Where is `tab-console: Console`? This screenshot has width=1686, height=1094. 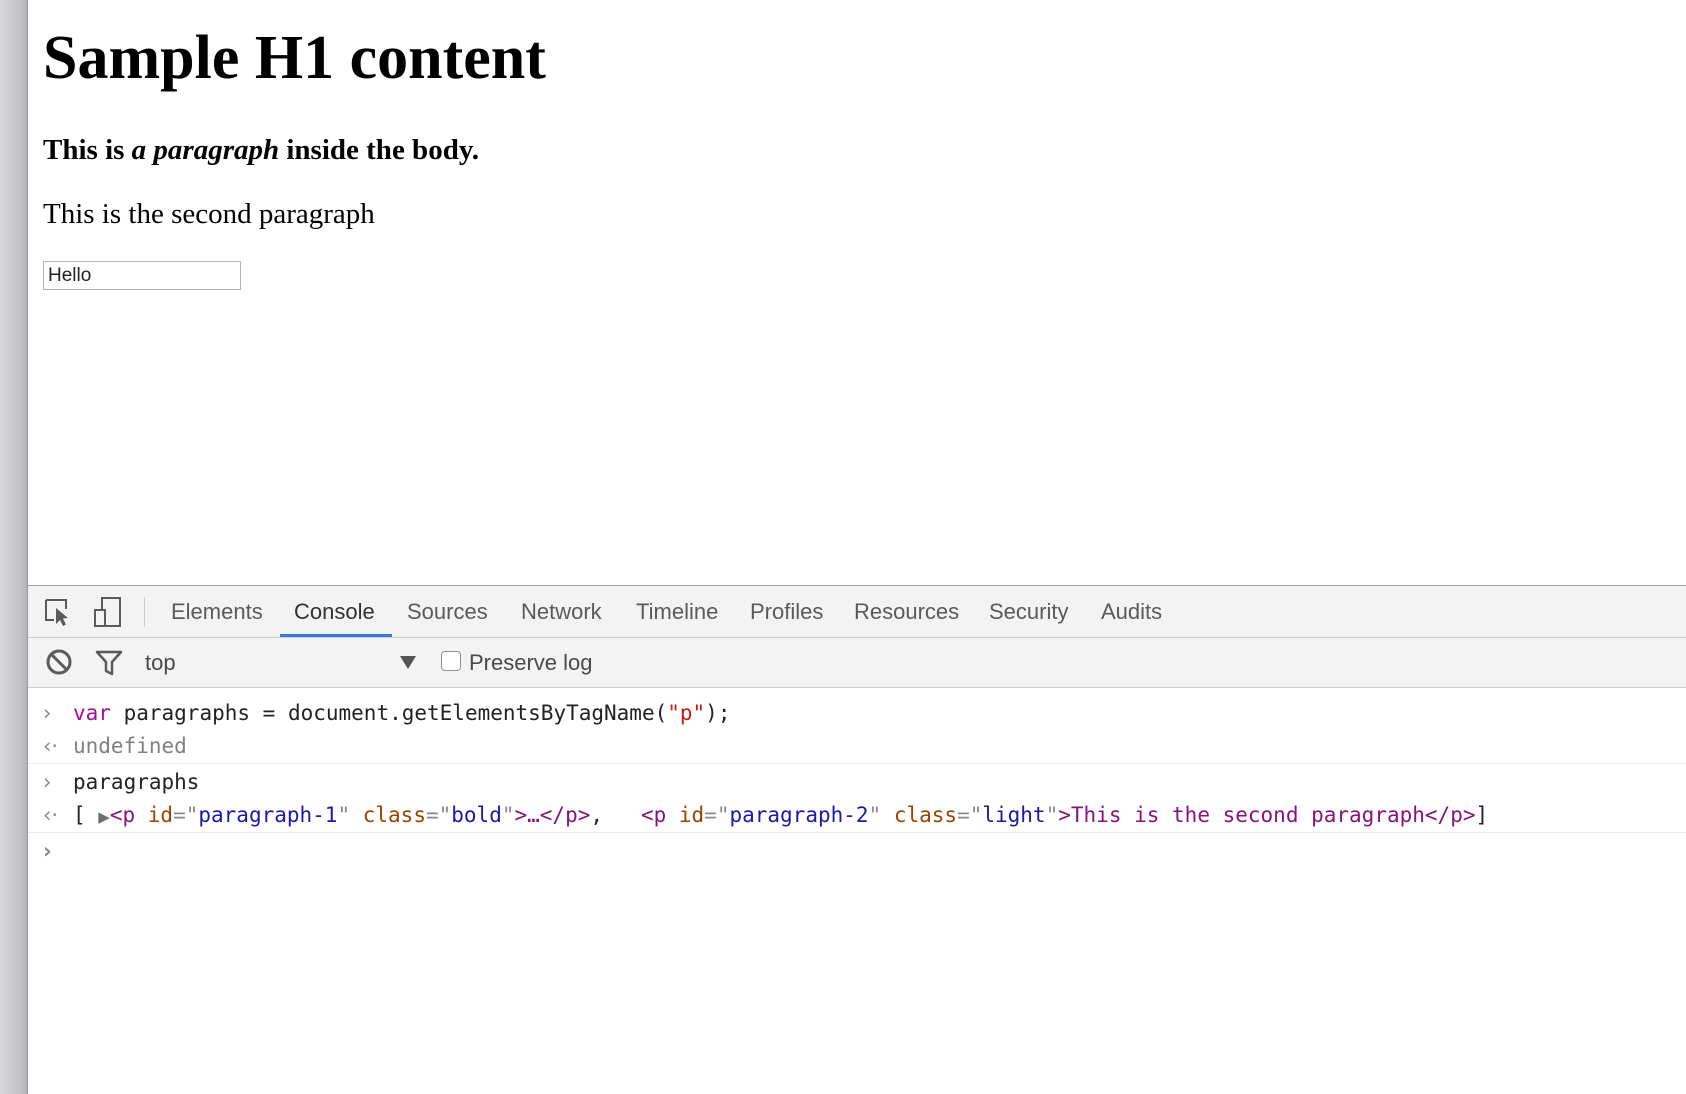 tab-console: Console is located at coordinates (334, 611).